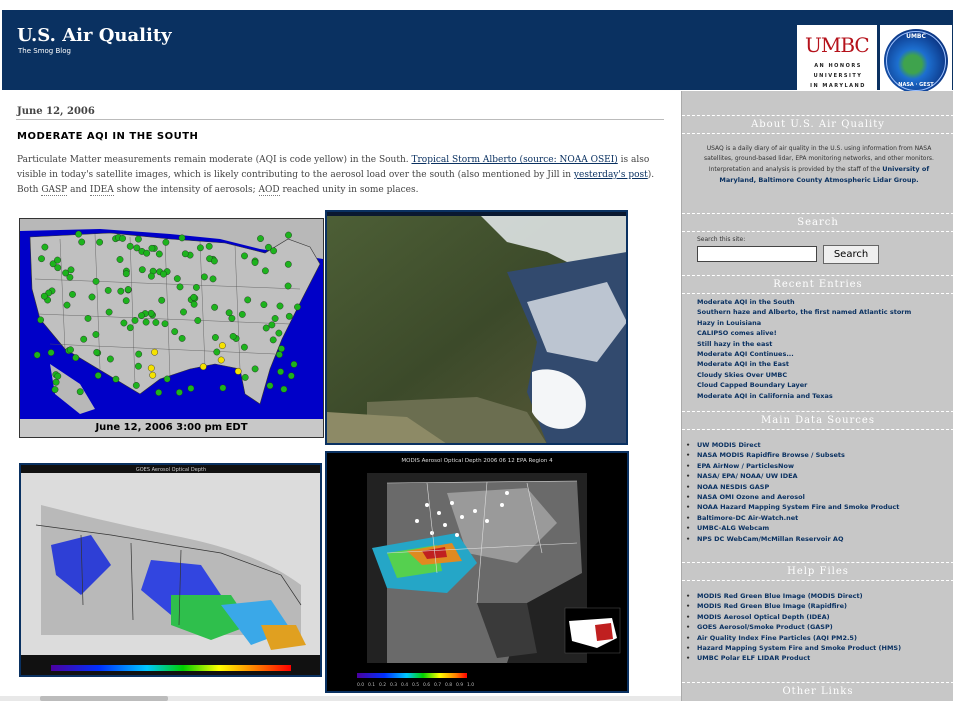 This screenshot has width=953, height=701. Describe the element at coordinates (804, 333) in the screenshot. I see `recent-entry-link: CALIPSO comes alive!` at that location.